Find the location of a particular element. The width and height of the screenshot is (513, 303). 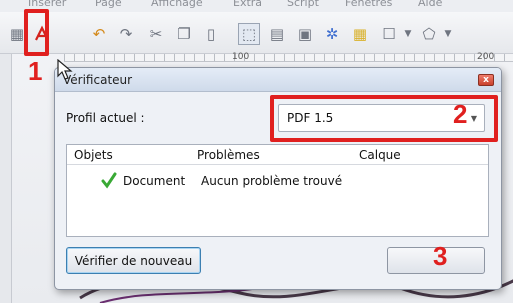

image-frame-icon: ▣ is located at coordinates (305, 34).